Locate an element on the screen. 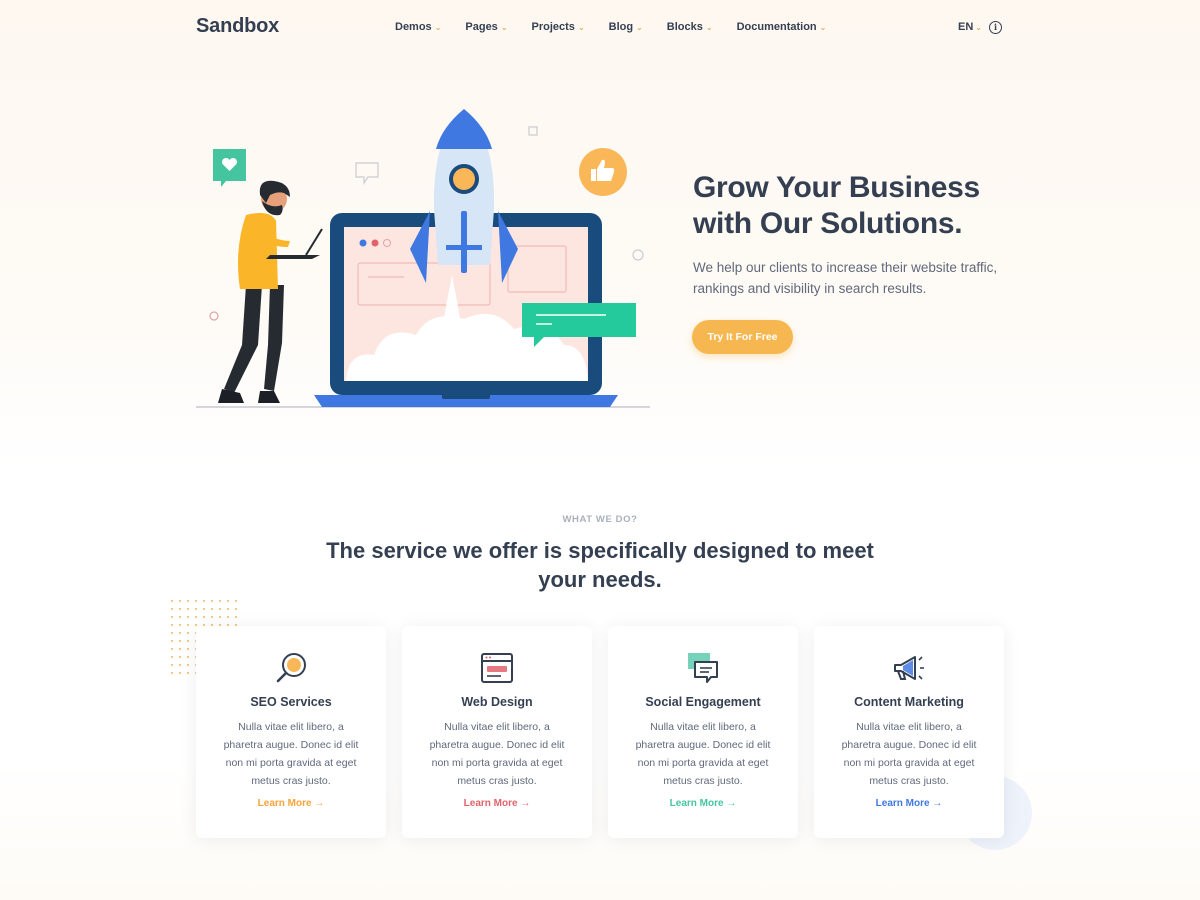 The image size is (1200, 900). menu-item-demos: Demos ⌄ is located at coordinates (418, 27).